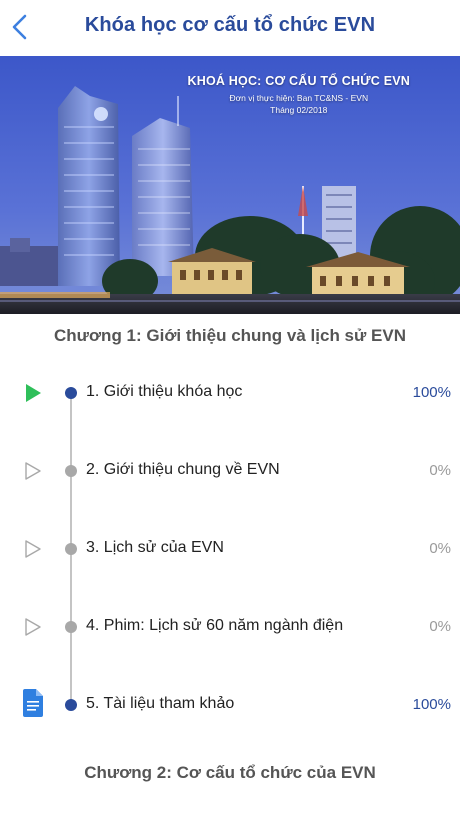 Image resolution: width=460 pixels, height=818 pixels. I want to click on lesson-item-2: 2. Giới thiệu chung về EVN 0%, so click(230, 470).